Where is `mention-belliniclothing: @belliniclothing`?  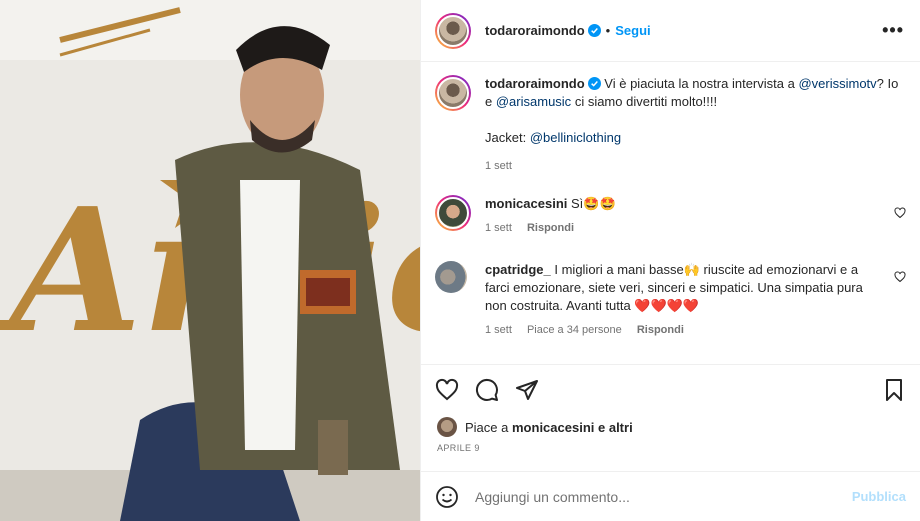
mention-belliniclothing: @belliniclothing is located at coordinates (575, 137).